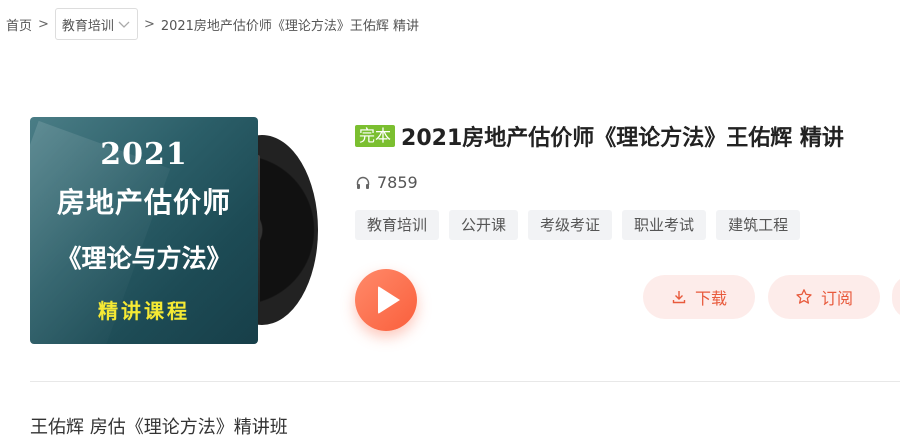  What do you see at coordinates (124, 24) in the screenshot?
I see `chevron-down-icon` at bounding box center [124, 24].